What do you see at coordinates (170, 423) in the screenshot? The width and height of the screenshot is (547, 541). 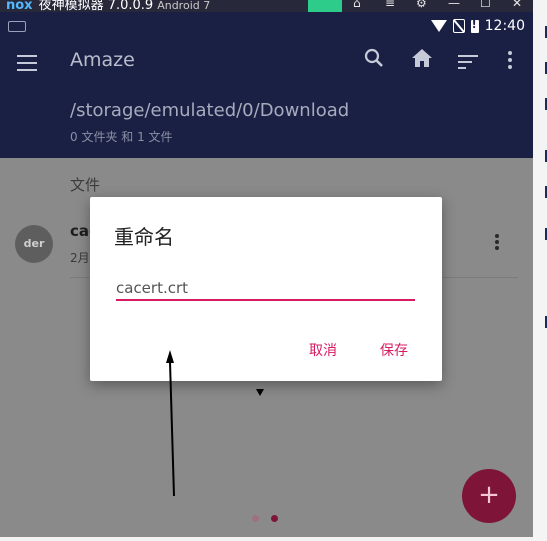 I see `annotation-arrow` at bounding box center [170, 423].